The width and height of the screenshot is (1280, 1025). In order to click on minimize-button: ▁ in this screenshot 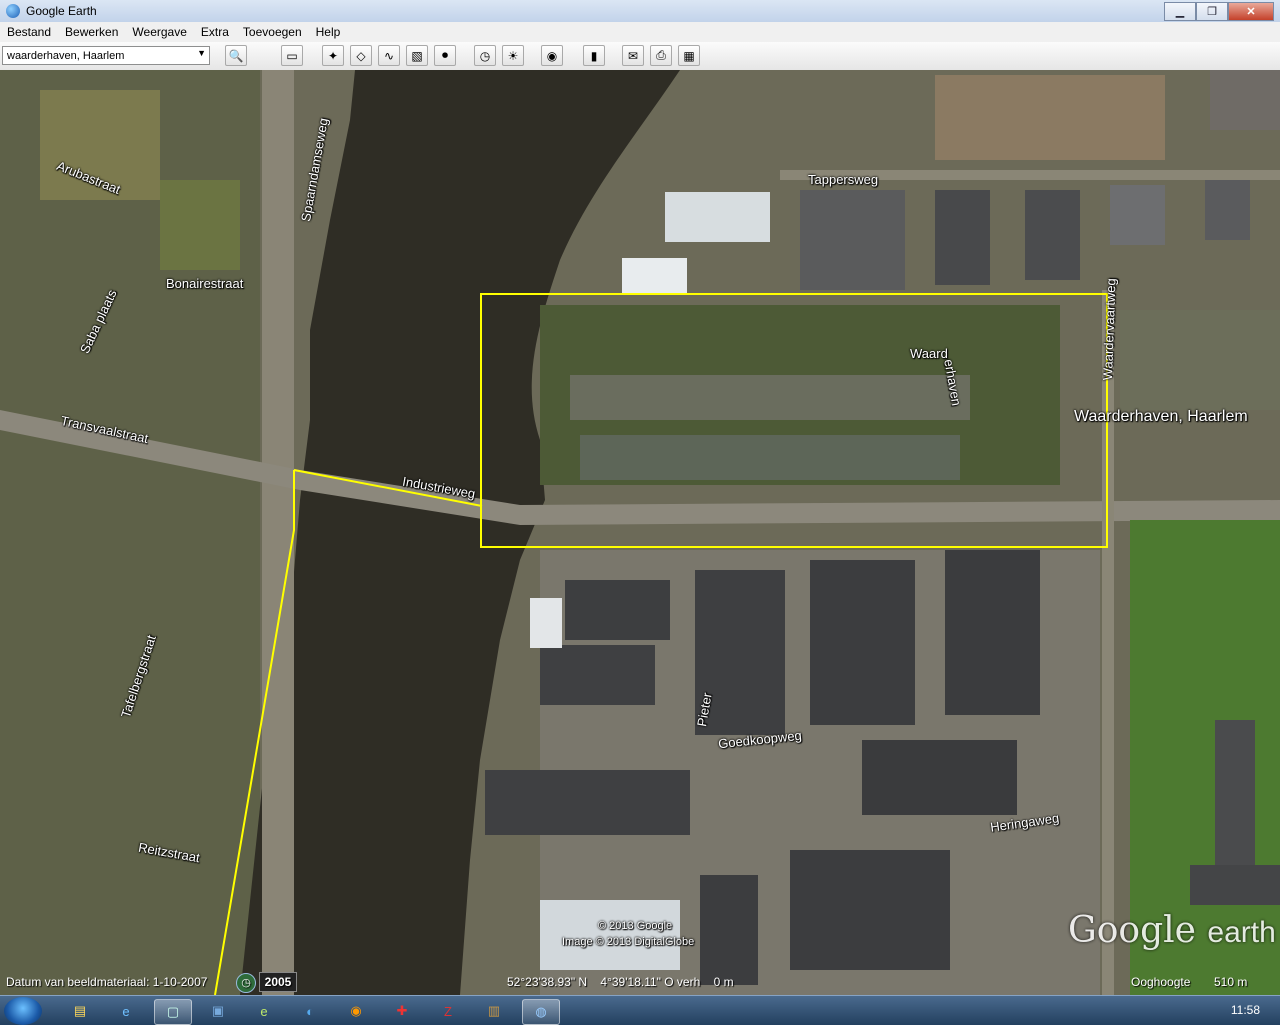, I will do `click(1180, 11)`.